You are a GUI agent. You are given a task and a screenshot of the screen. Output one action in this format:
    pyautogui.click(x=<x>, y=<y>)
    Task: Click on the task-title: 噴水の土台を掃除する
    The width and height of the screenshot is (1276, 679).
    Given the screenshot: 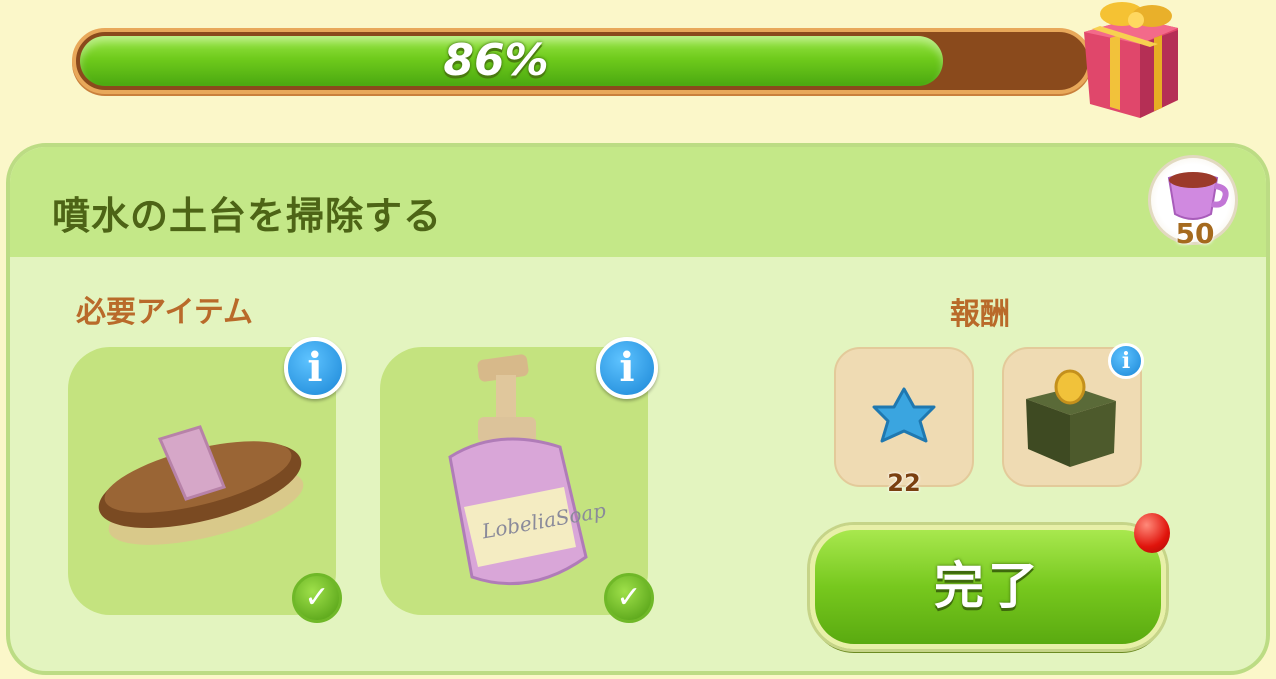 What is the action you would take?
    pyautogui.click(x=247, y=216)
    